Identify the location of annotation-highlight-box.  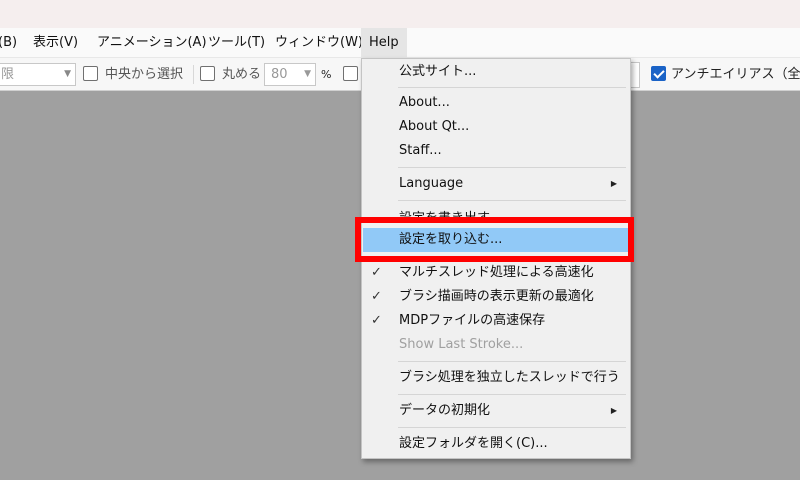
(494, 239).